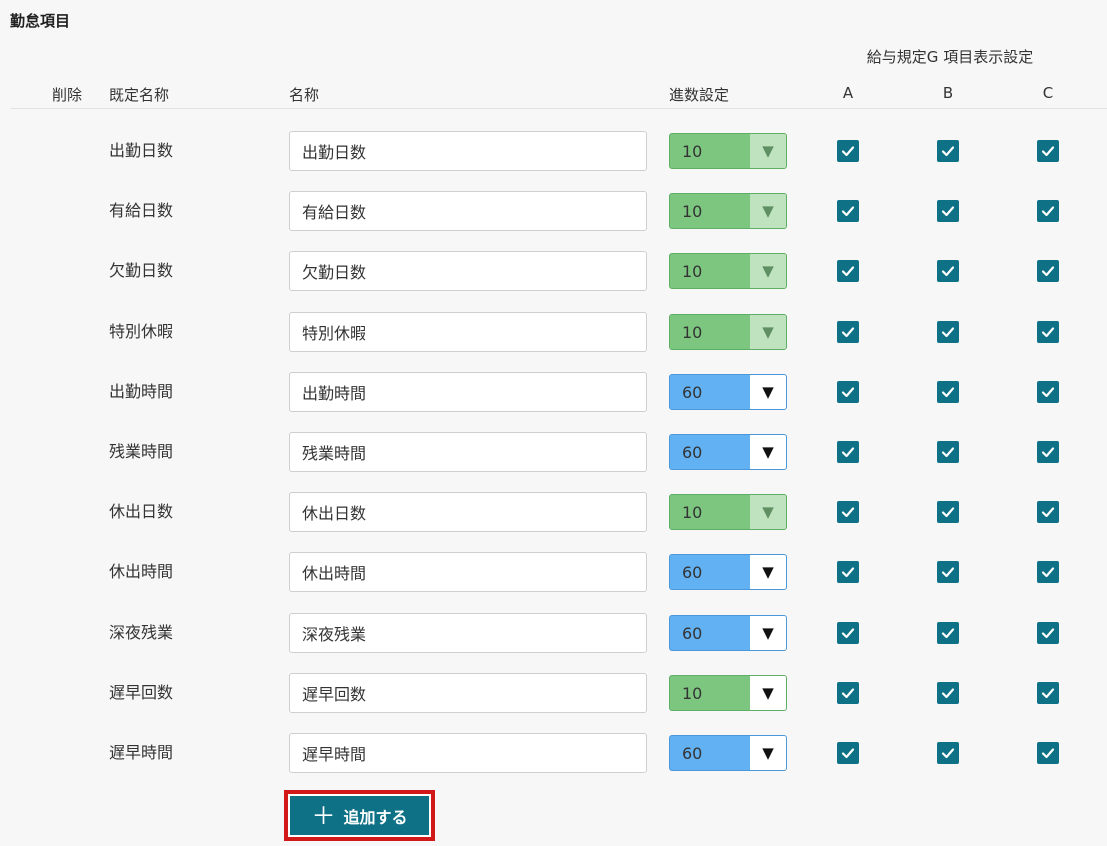 The height and width of the screenshot is (846, 1107). Describe the element at coordinates (141, 391) in the screenshot. I see `default-name: 出勤時間` at that location.